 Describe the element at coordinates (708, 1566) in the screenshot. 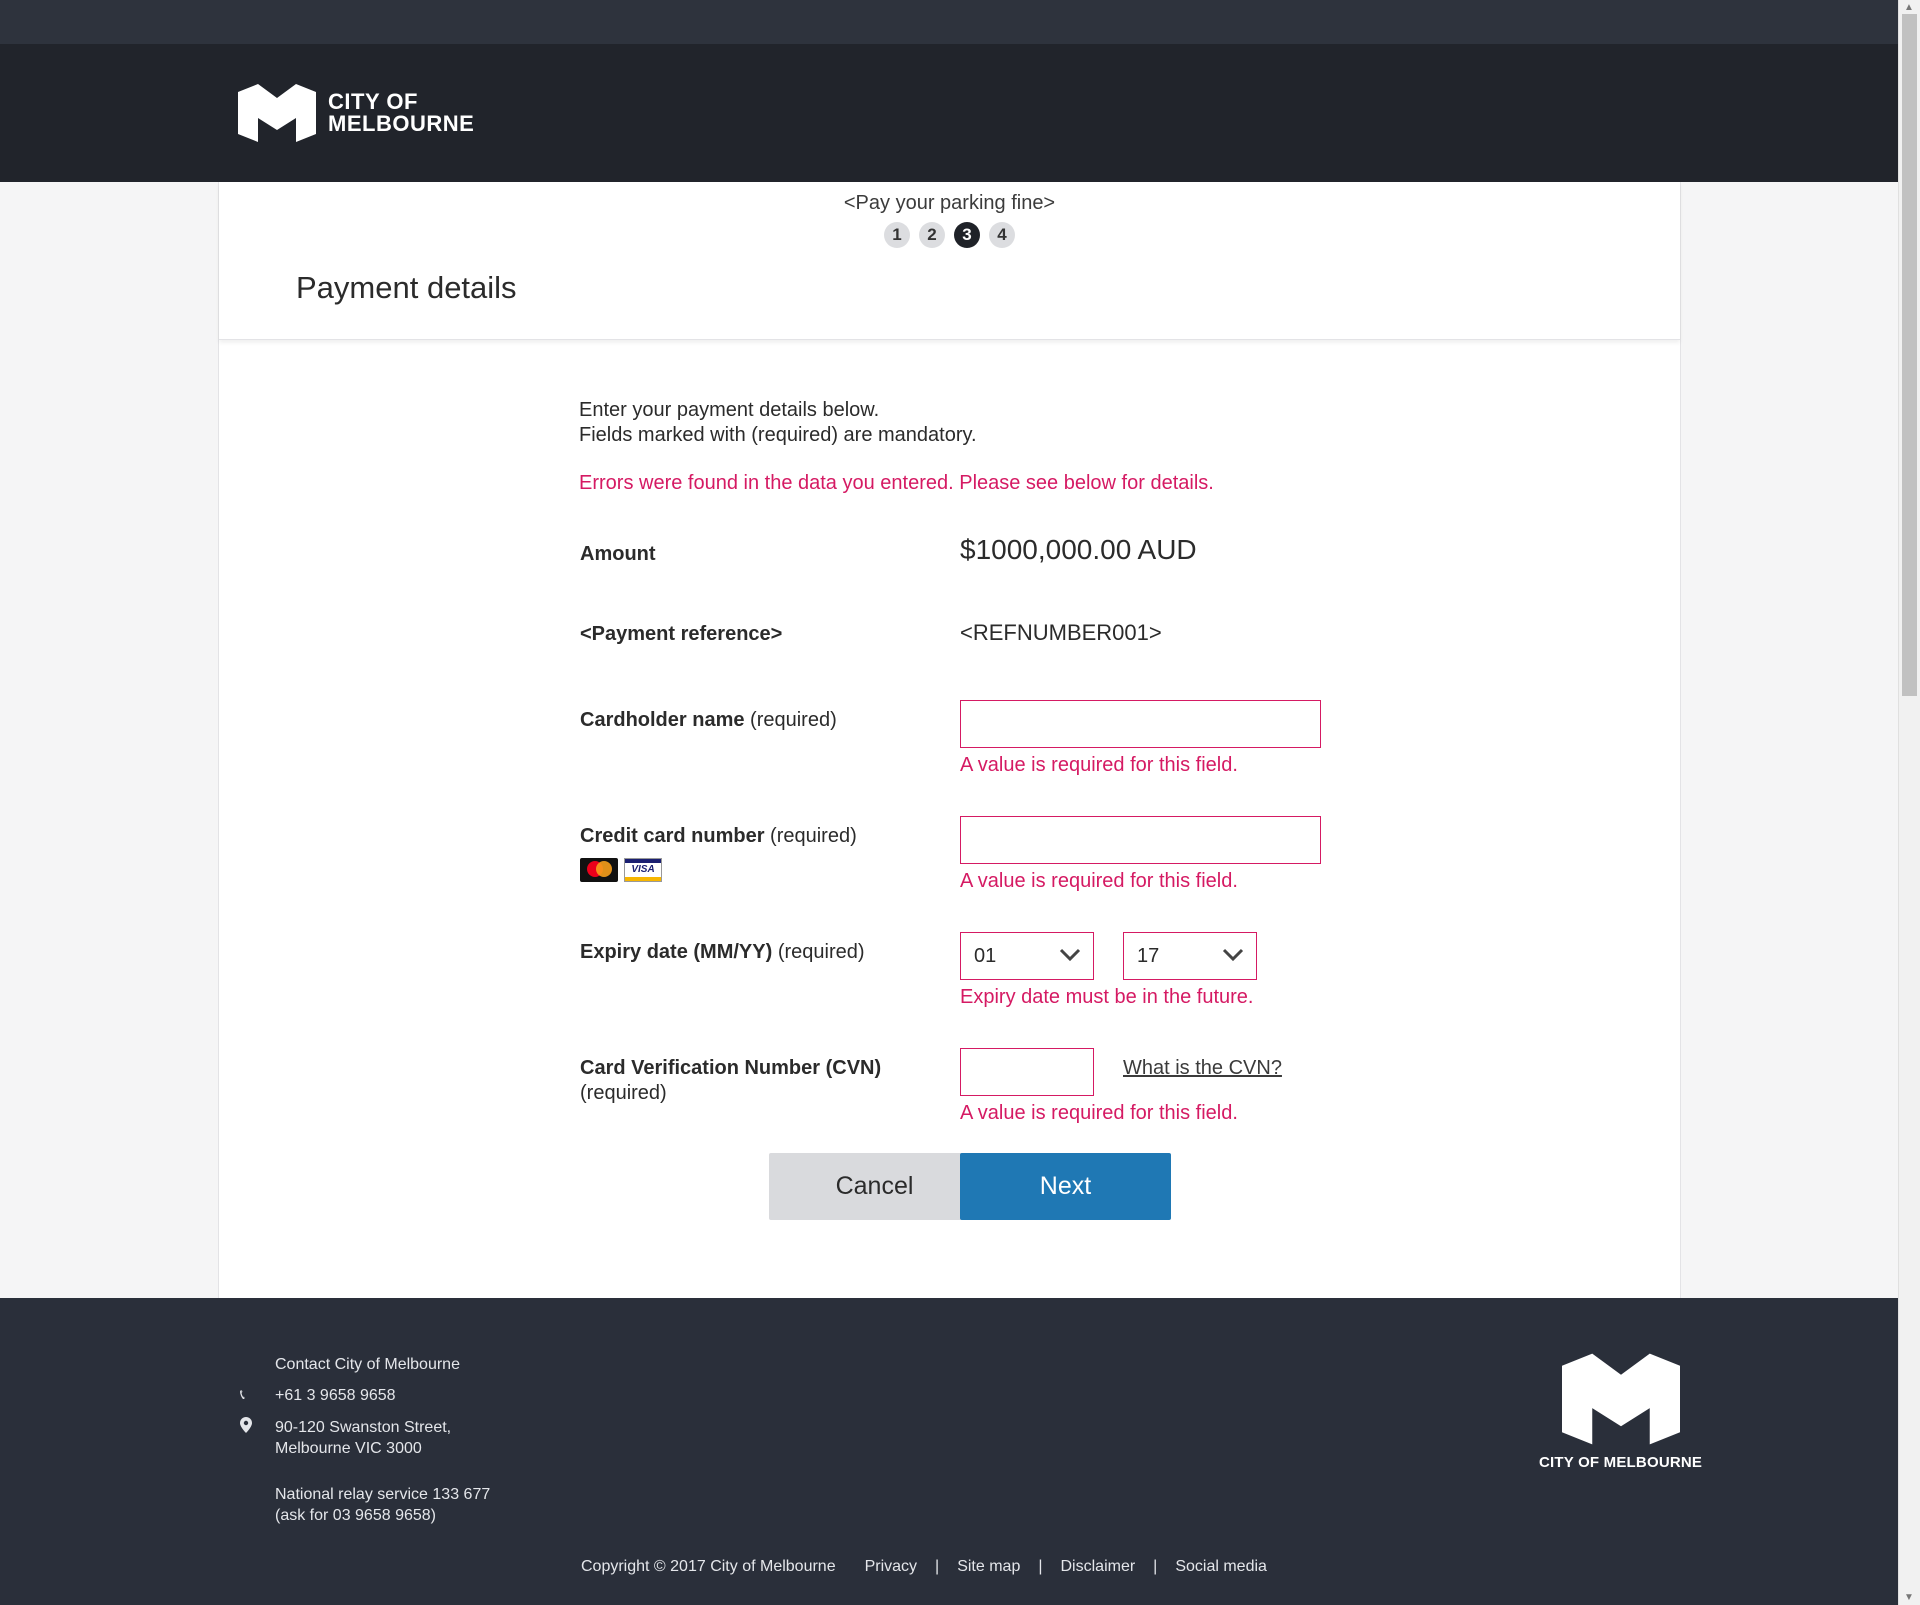

I see `footer-copyright: Copyright © 2017 City of Melbourne` at that location.